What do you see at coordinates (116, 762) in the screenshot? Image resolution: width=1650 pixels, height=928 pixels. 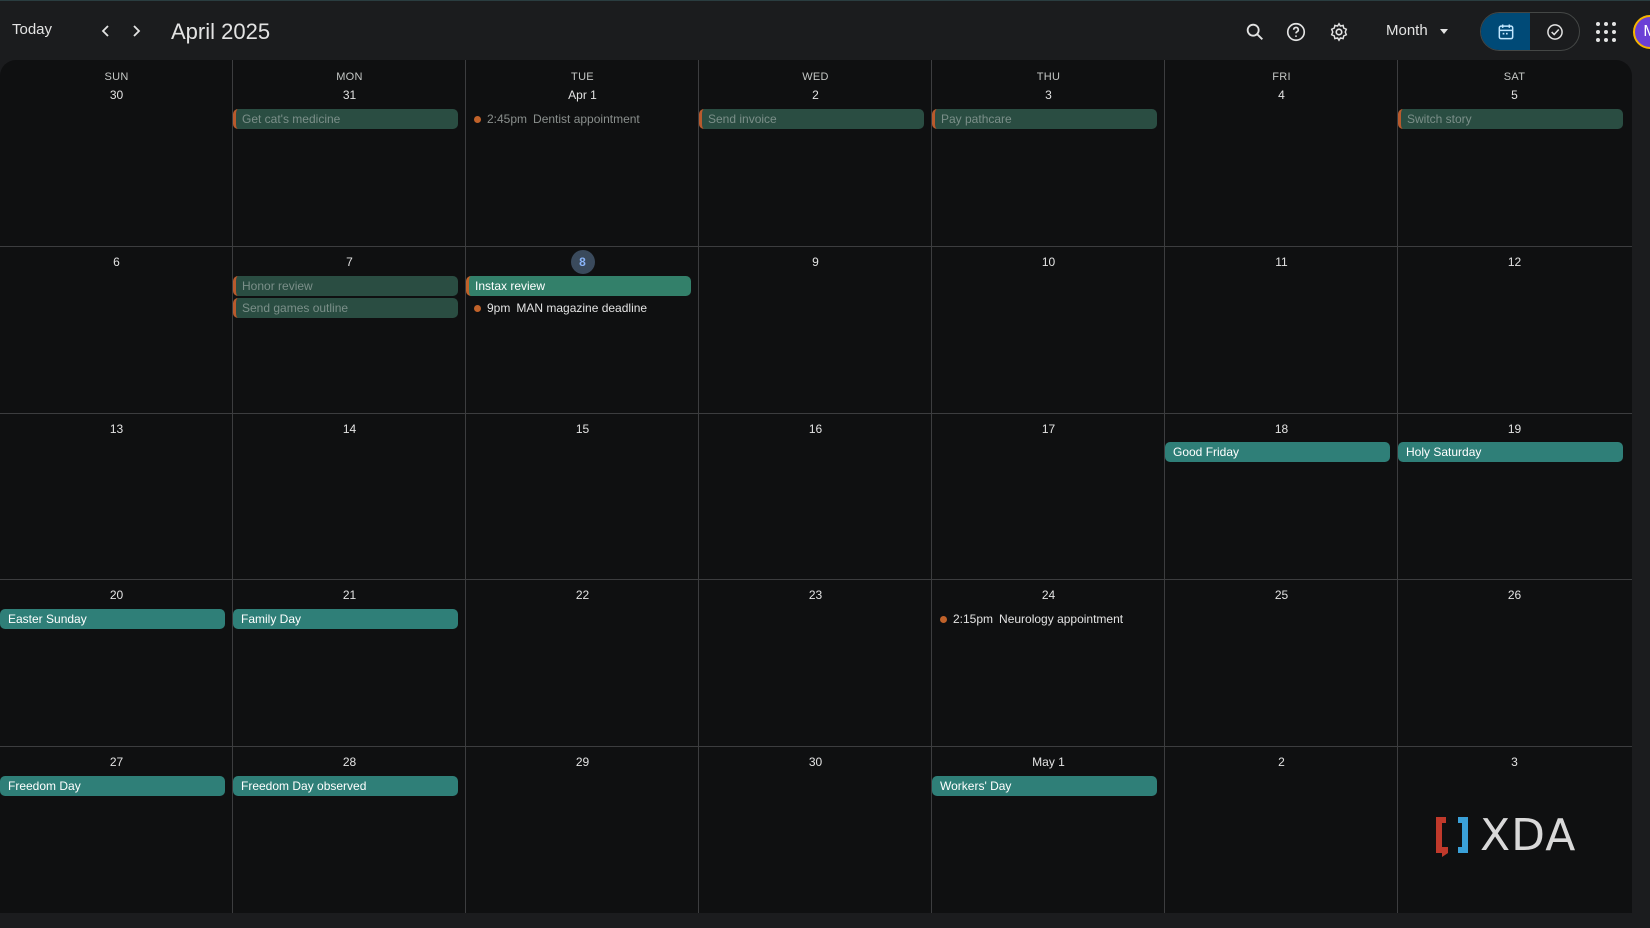 I see `day-number: 27` at bounding box center [116, 762].